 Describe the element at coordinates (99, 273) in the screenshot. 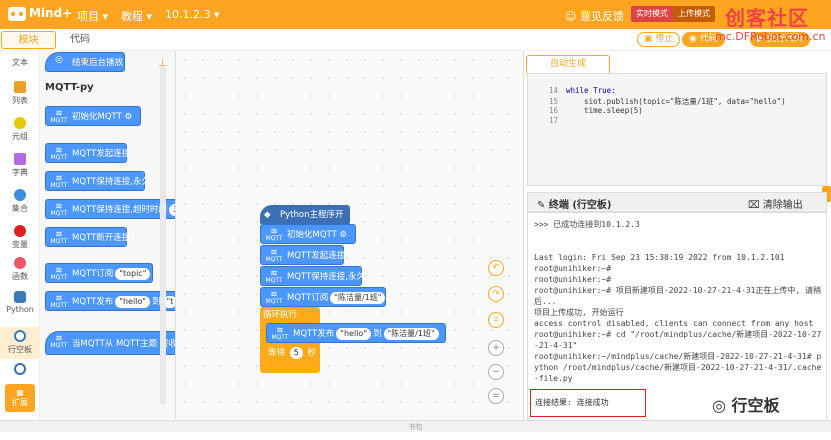

I see `palette-block-subscribe: ≋ MQTT MQTT订阅 "topic"` at that location.